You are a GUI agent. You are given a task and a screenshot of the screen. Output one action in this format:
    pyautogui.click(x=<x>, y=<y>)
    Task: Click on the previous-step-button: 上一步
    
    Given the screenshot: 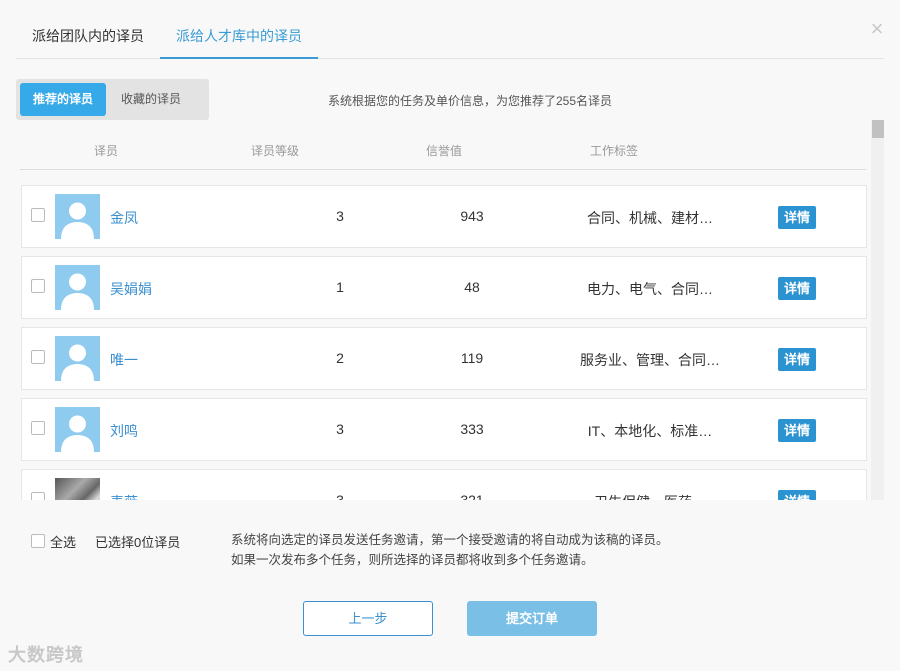 What is the action you would take?
    pyautogui.click(x=368, y=618)
    